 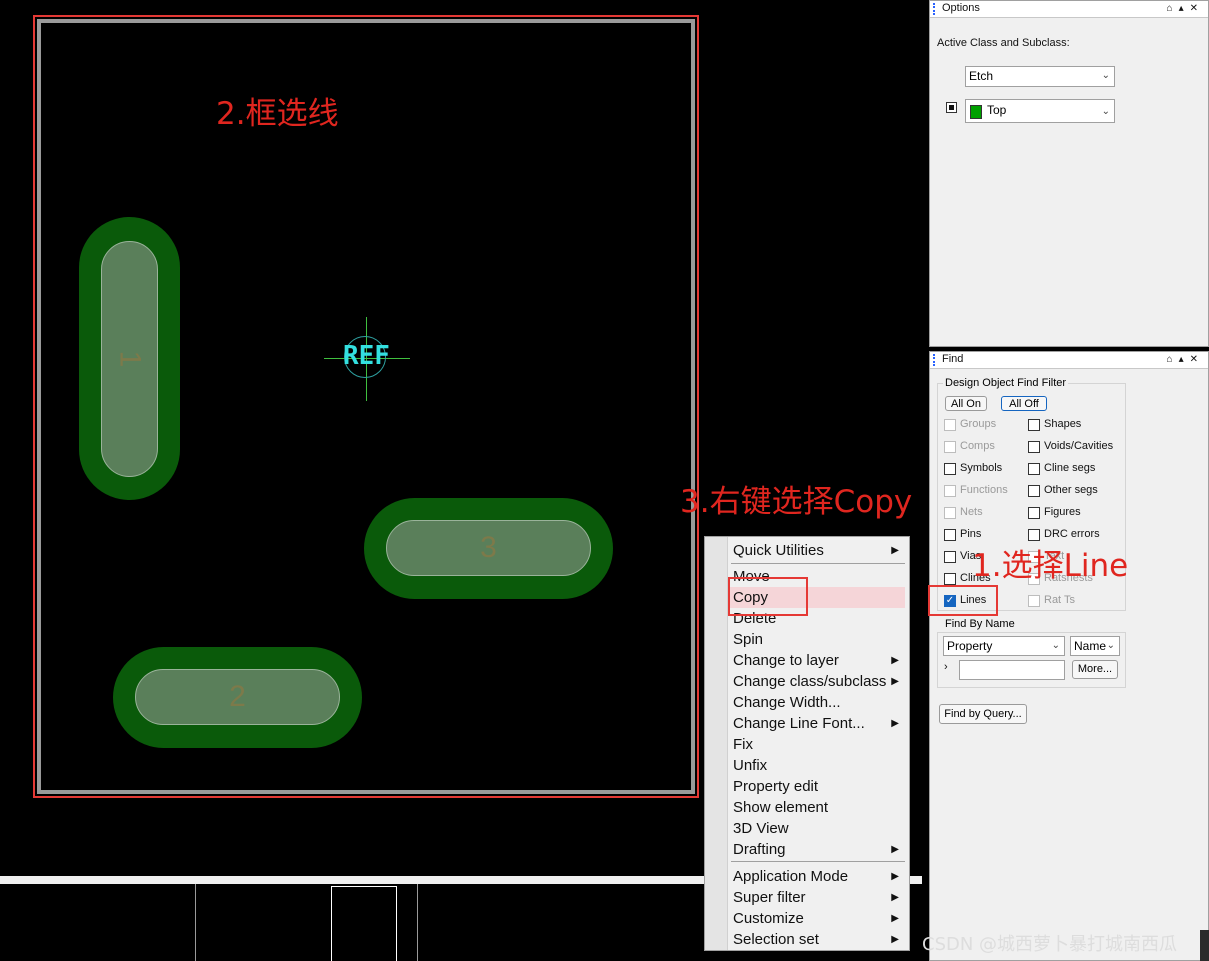 I want to click on filter-label: Figures, so click(x=1062, y=512).